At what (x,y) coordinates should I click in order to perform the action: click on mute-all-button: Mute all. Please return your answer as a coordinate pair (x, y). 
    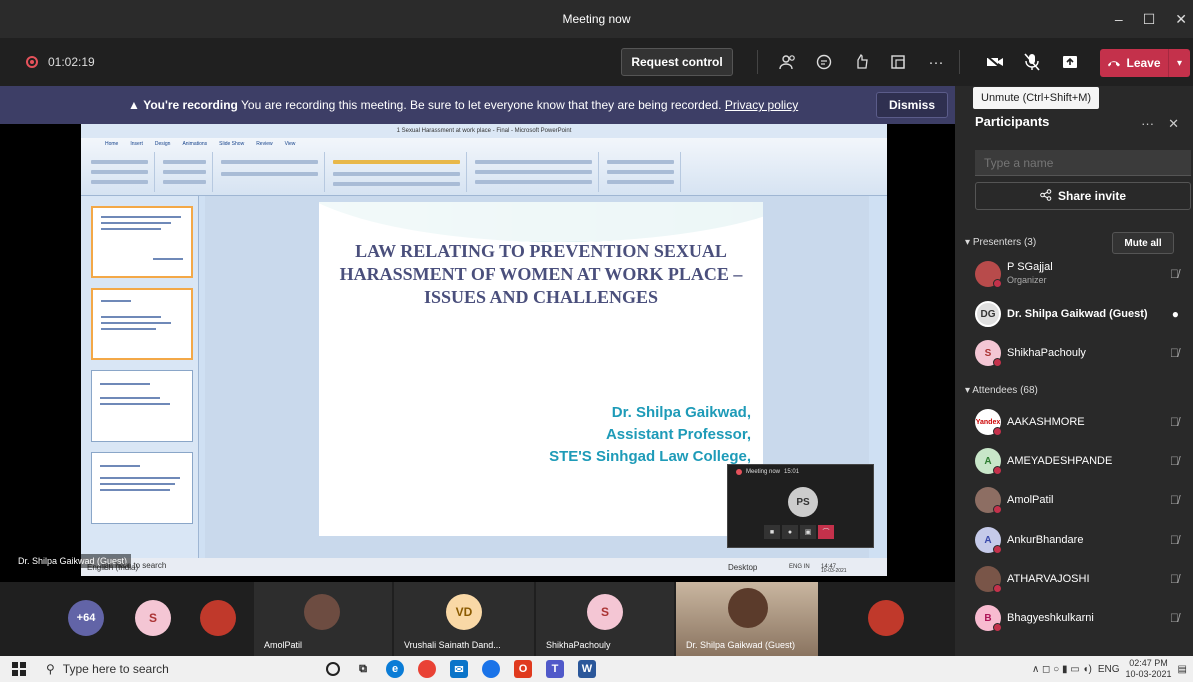
    Looking at the image, I should click on (1143, 243).